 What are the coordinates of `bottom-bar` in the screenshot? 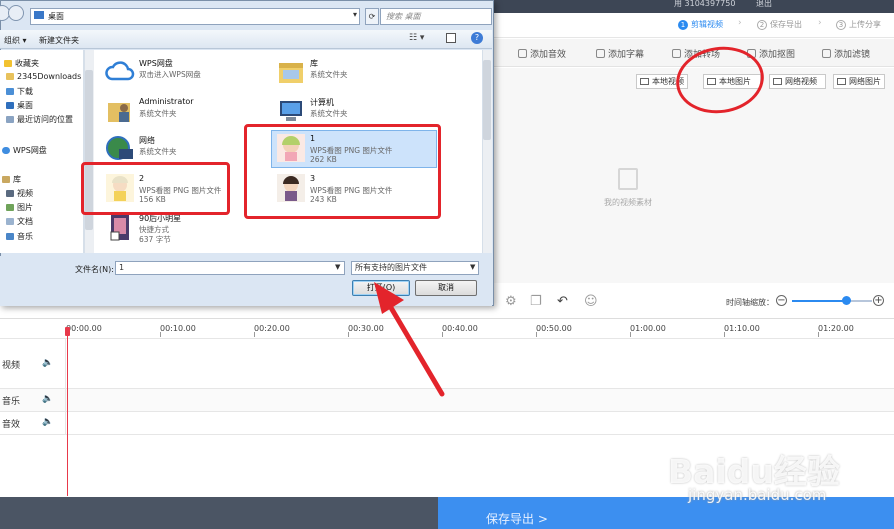 It's located at (219, 513).